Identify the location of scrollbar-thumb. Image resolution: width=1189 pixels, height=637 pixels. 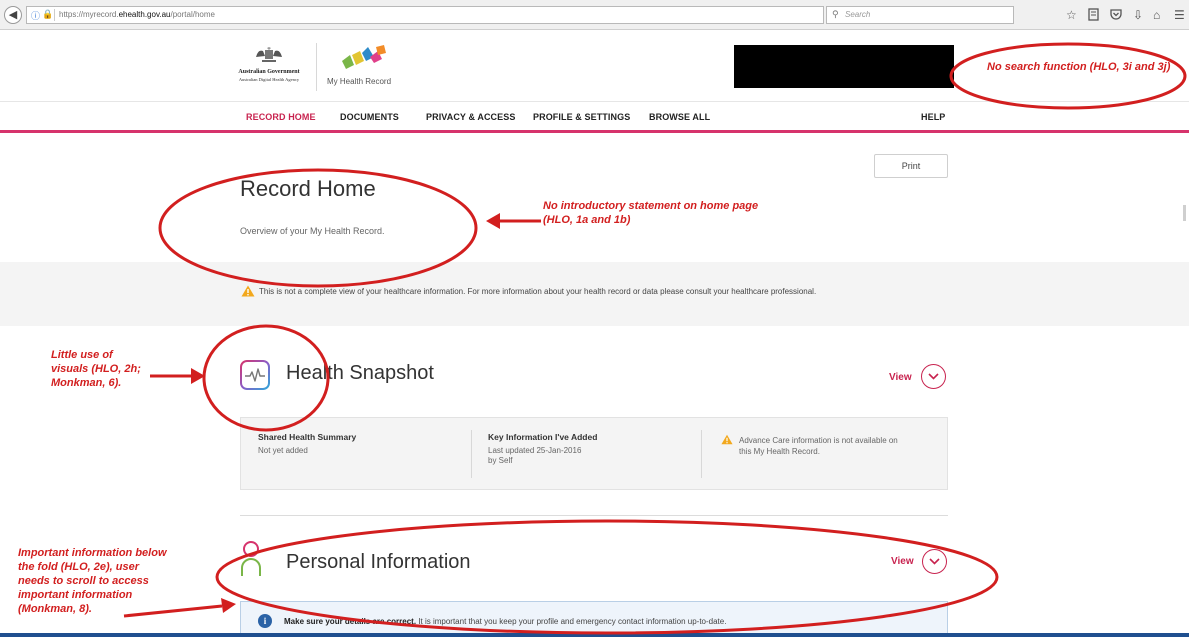
(1184, 213).